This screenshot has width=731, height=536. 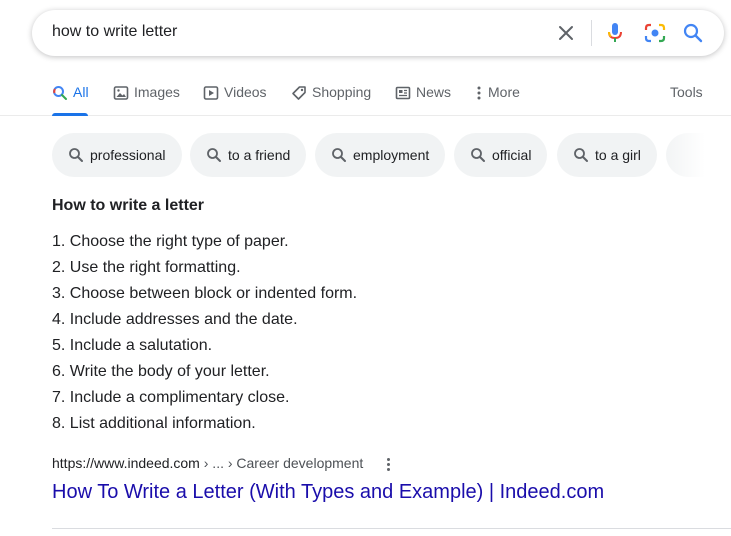 What do you see at coordinates (170, 241) in the screenshot?
I see `list-item: 1. Choose the right type of paper.` at bounding box center [170, 241].